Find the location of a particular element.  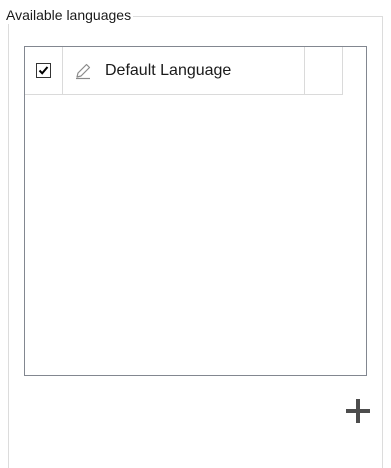

checkbox-cell is located at coordinates (44, 71).